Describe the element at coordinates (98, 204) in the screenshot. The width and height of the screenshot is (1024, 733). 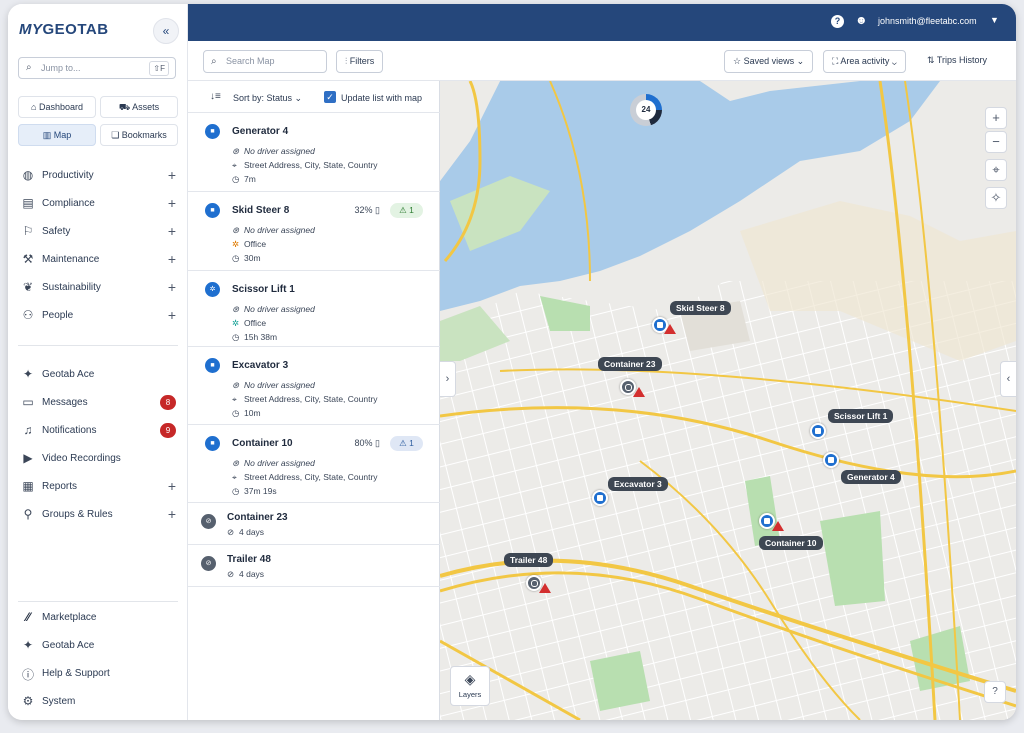
I see `sidebar-item-compliance: ▤ Compliance +` at that location.